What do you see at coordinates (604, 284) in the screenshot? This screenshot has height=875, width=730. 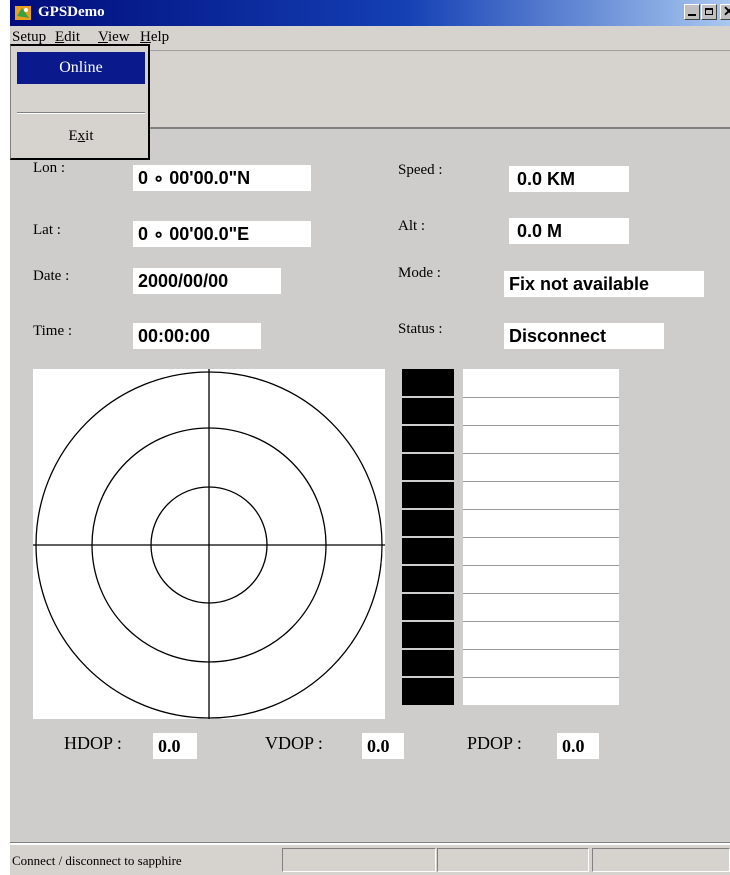 I see `mode-value: Fix not available` at bounding box center [604, 284].